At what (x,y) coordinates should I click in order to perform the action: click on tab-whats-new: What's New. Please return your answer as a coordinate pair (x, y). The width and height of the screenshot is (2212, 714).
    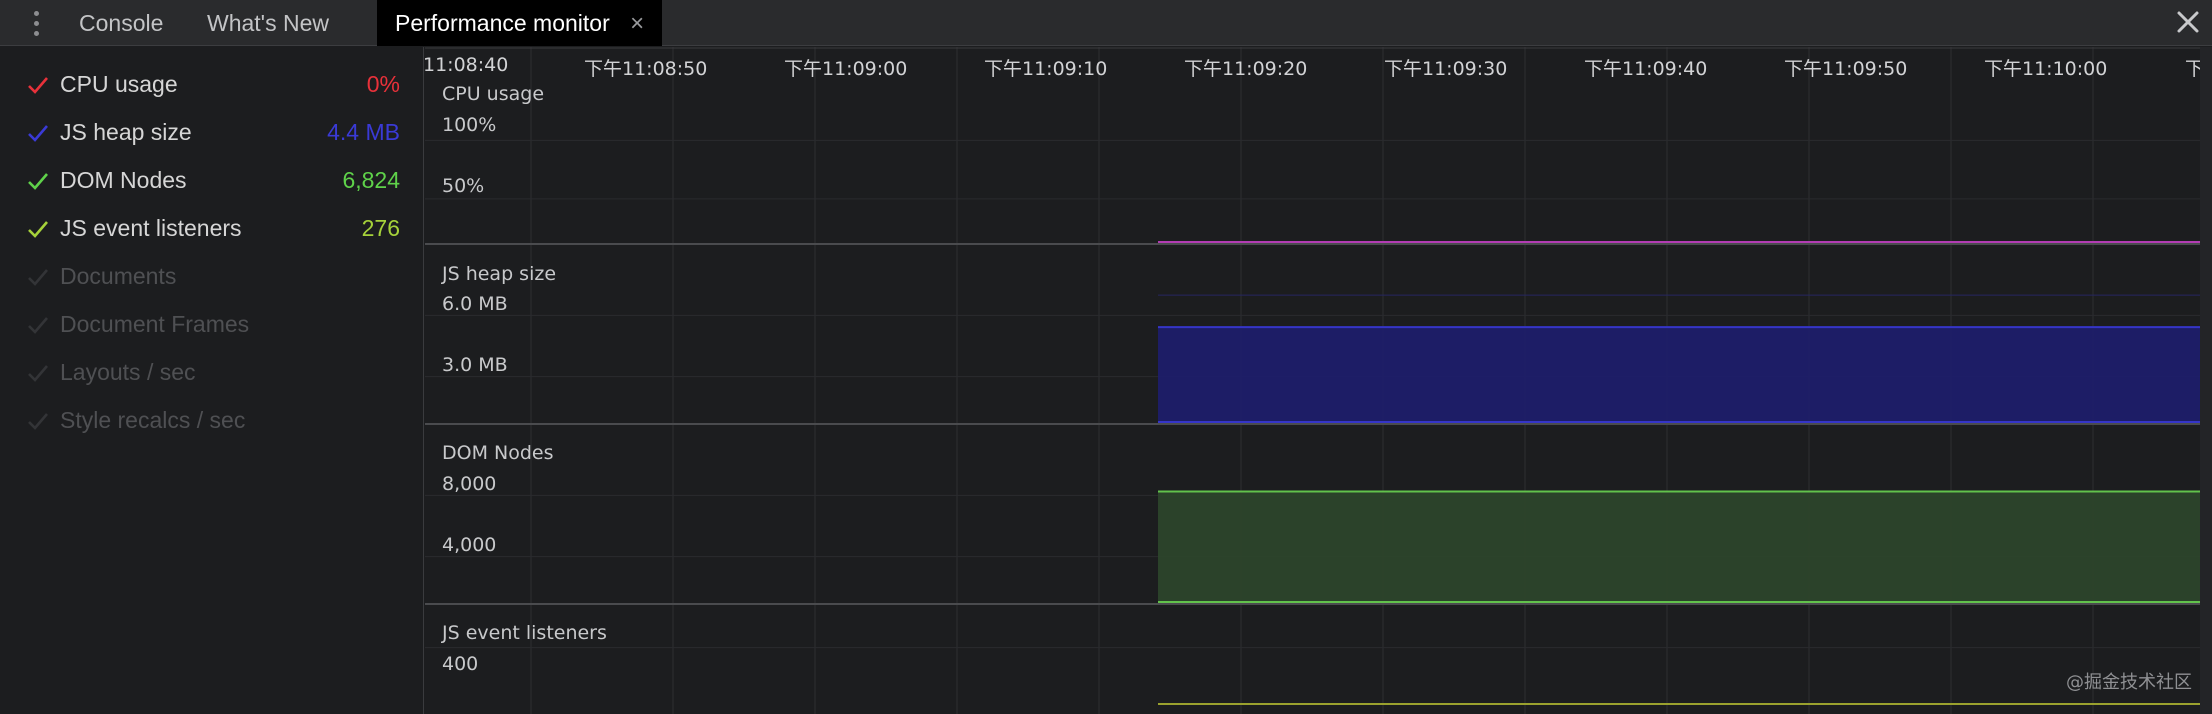
    Looking at the image, I should click on (268, 23).